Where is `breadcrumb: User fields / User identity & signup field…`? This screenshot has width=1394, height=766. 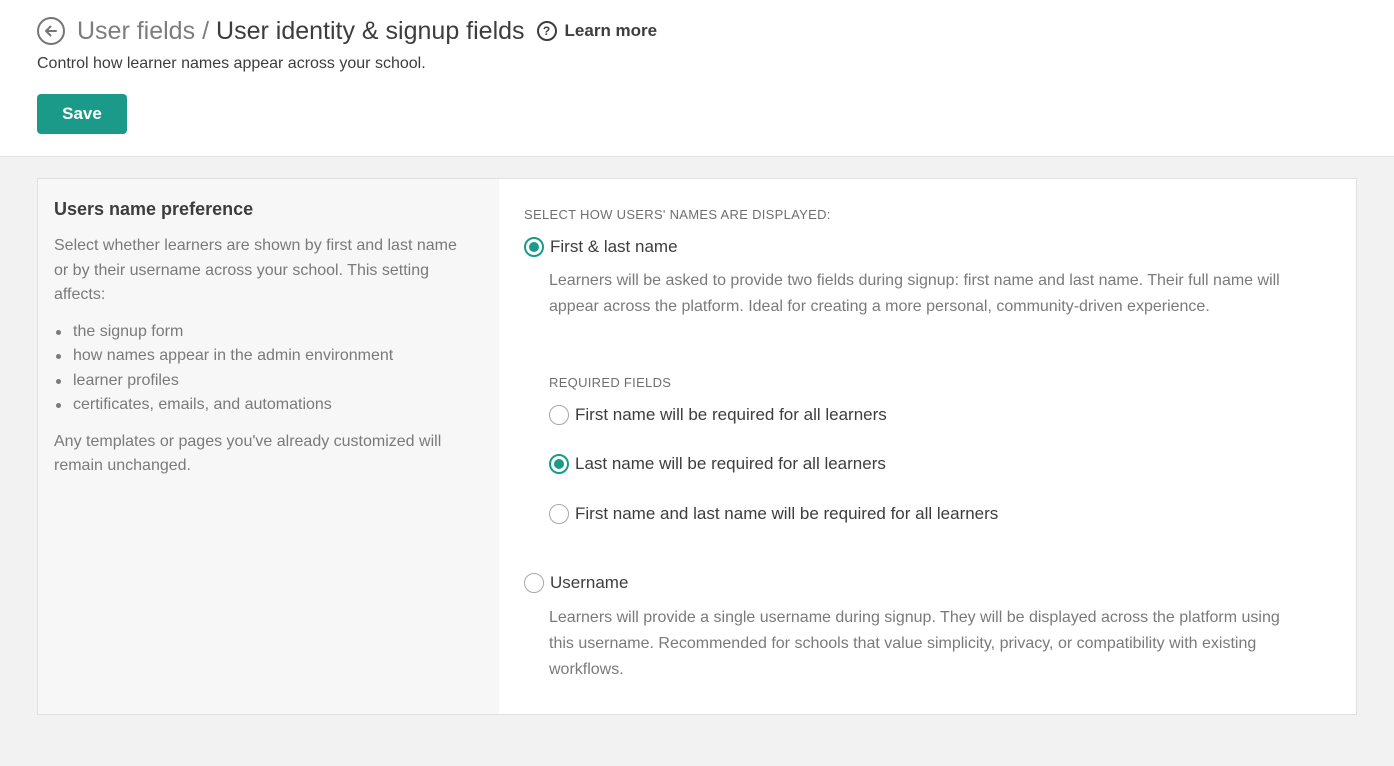
breadcrumb: User fields / User identity & signup field… is located at coordinates (301, 31).